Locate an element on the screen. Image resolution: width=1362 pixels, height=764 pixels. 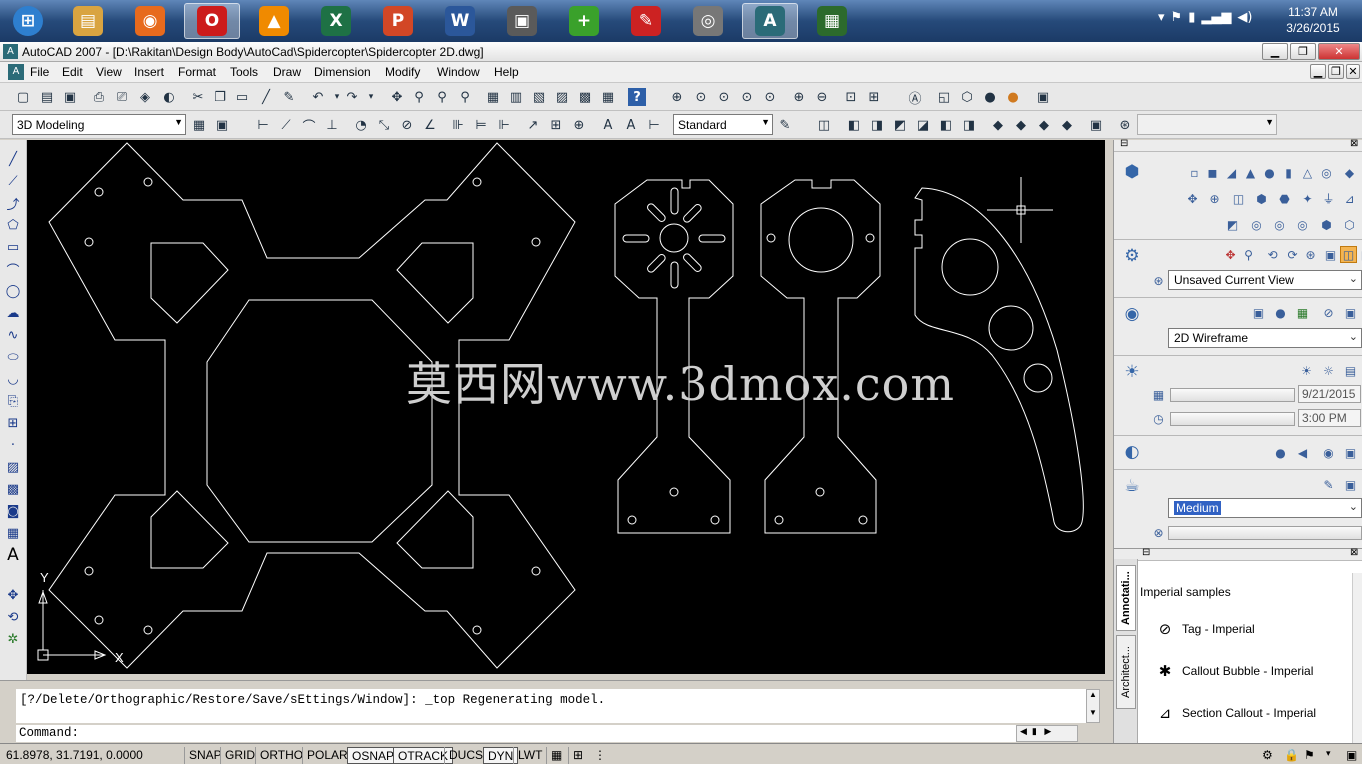
polyline-icon: ⤴ is located at coordinates (13, 203).